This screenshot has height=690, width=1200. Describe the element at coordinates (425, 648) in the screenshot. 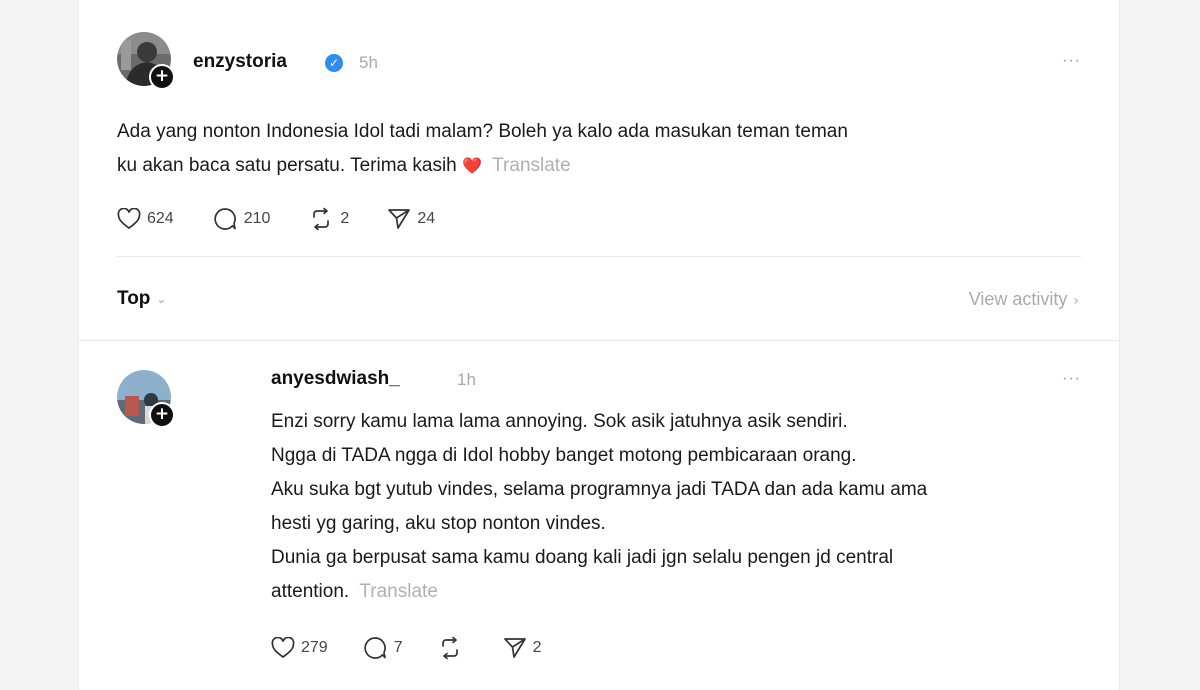

I see `reply-actions: 279 7 2` at that location.